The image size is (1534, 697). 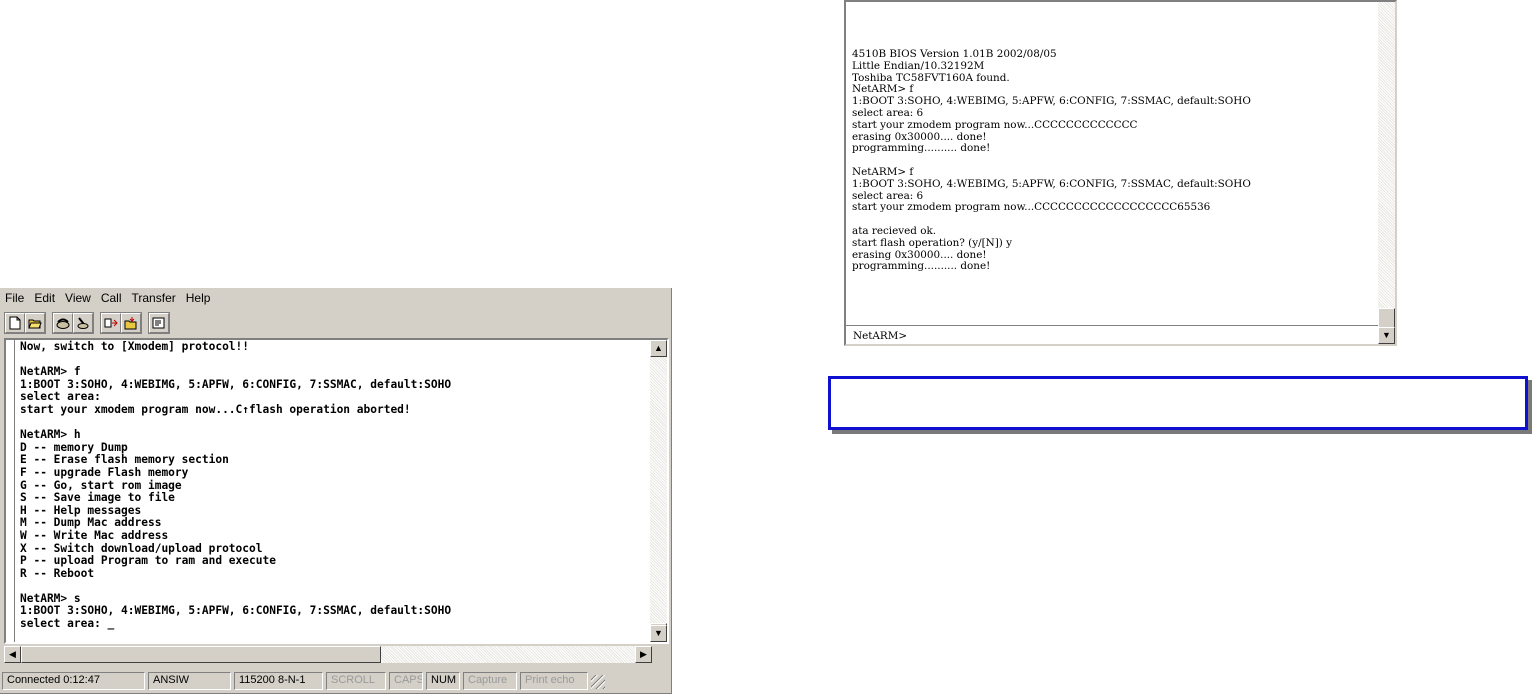 What do you see at coordinates (918, 65) in the screenshot?
I see `terminal-line-right: Little Endian/10.32192M` at bounding box center [918, 65].